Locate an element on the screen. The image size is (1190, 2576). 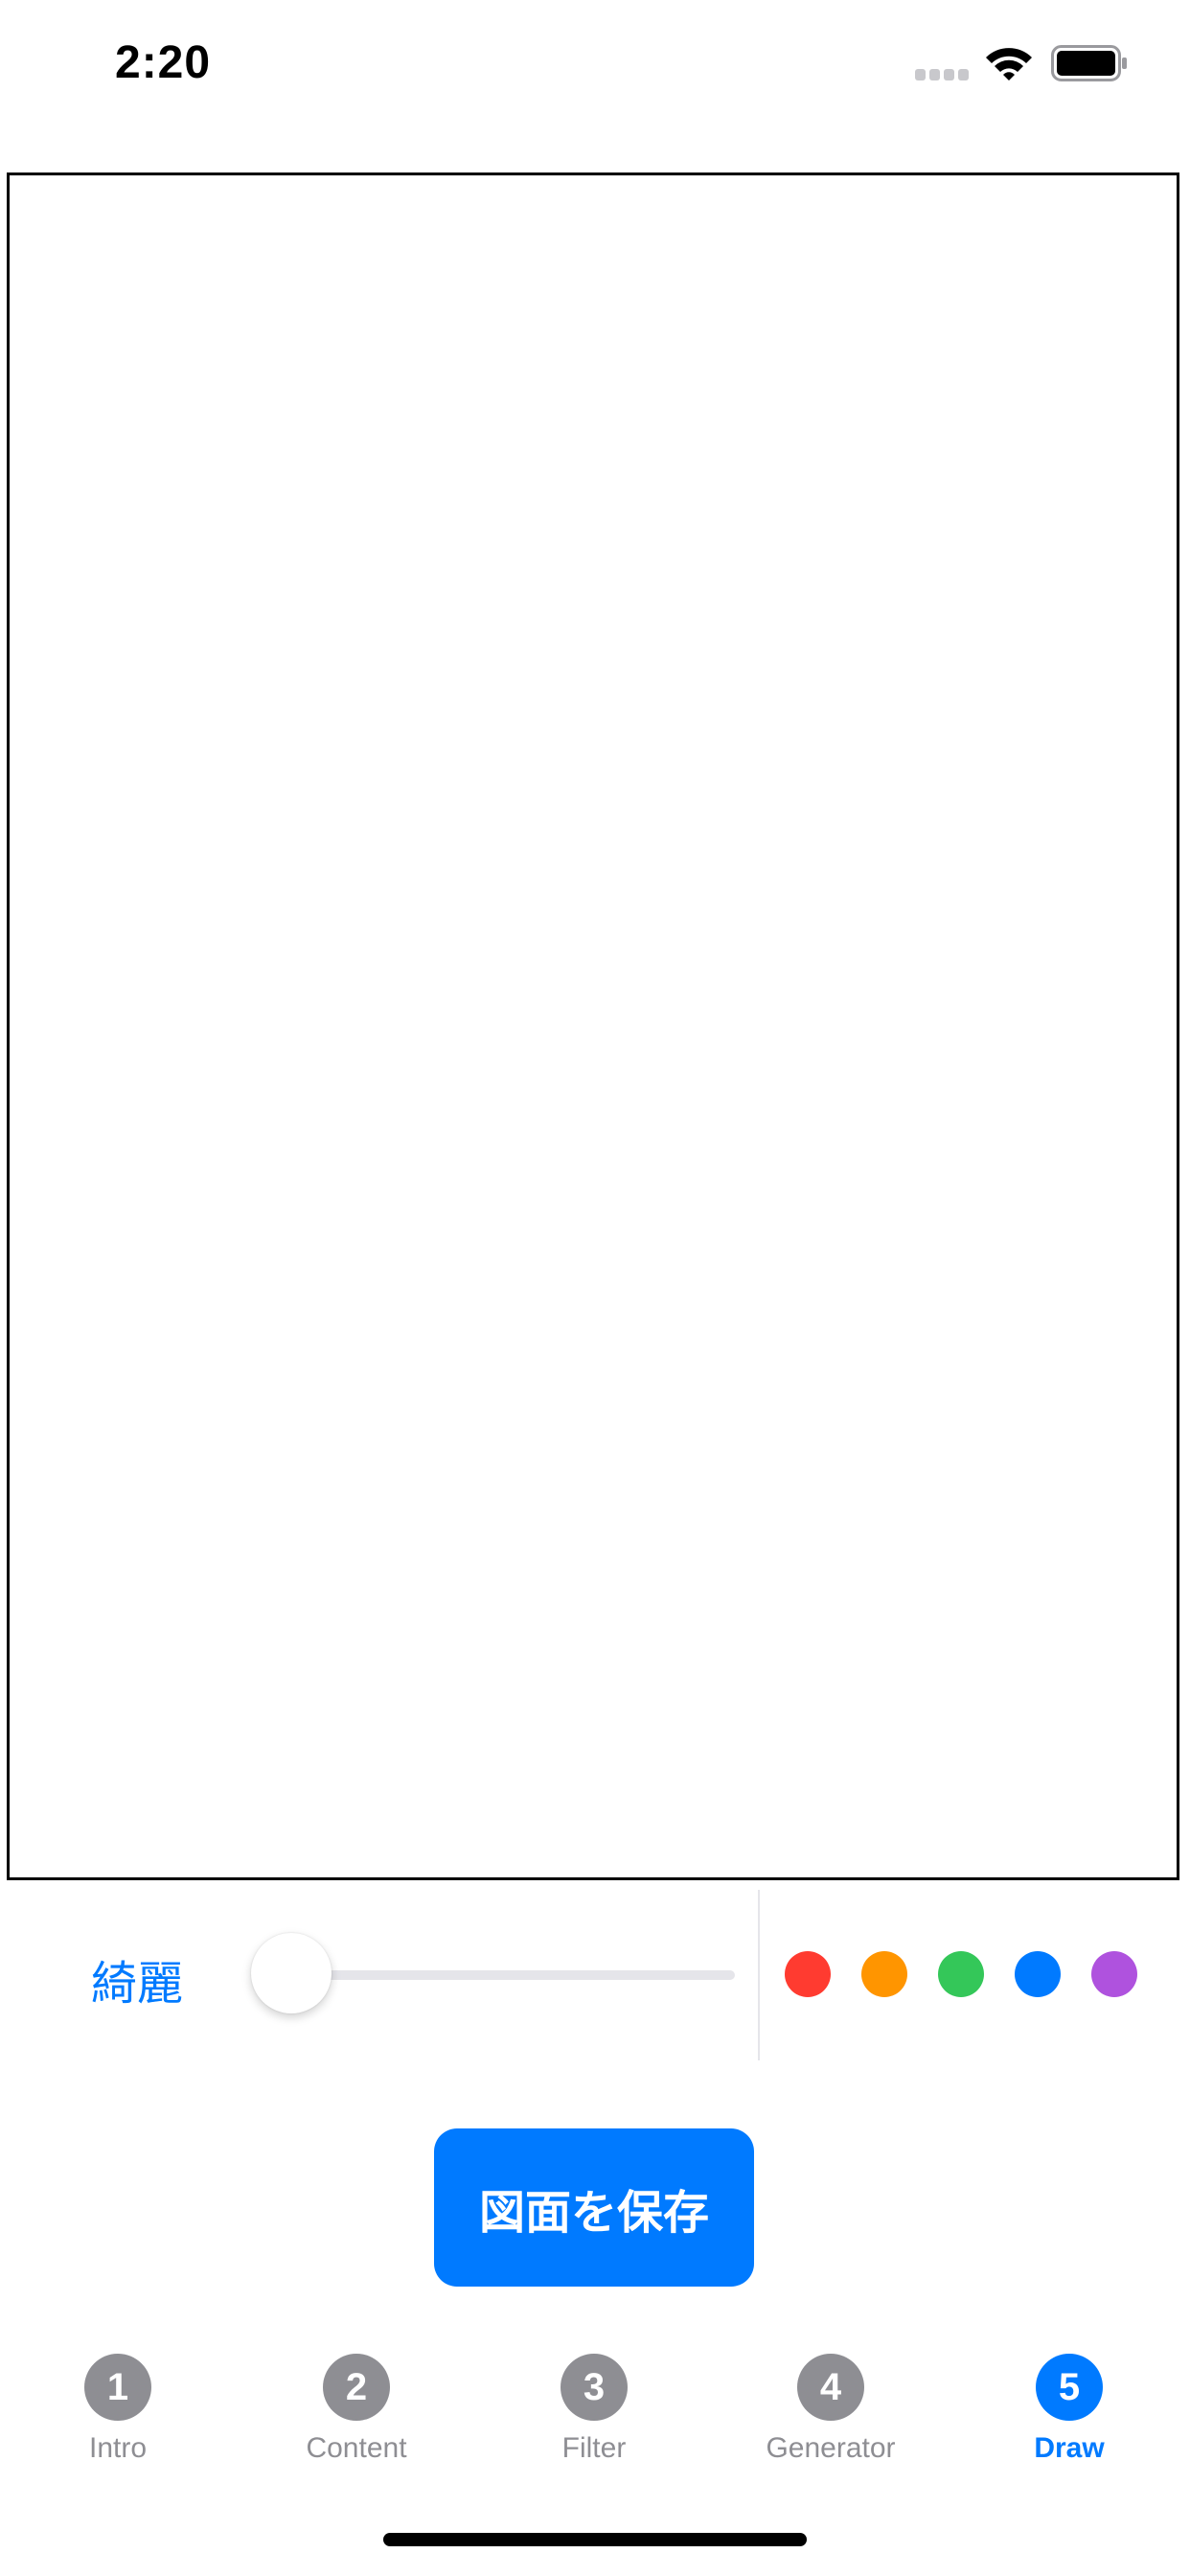
save-drawing-button: 図面を保存 is located at coordinates (594, 2207).